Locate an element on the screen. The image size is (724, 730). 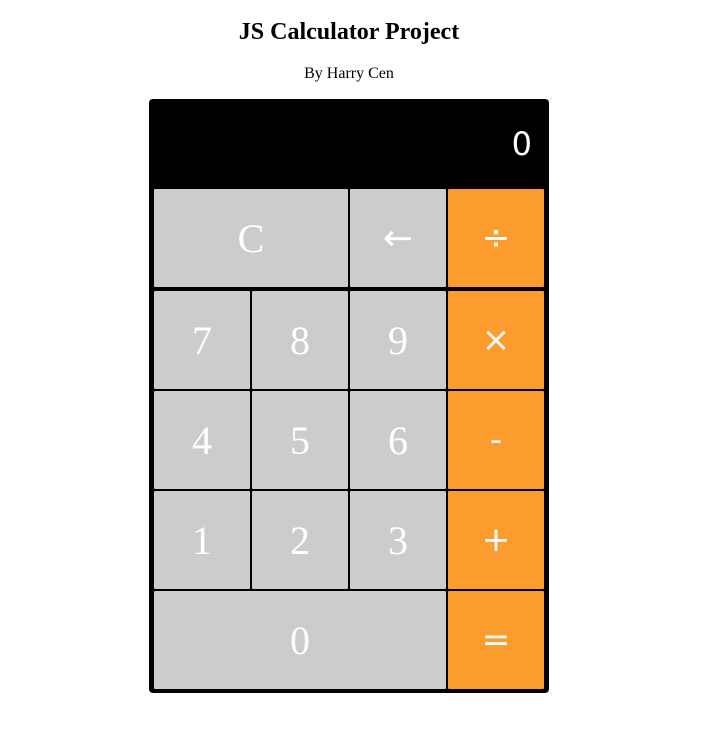
subtract-button: - is located at coordinates (496, 440).